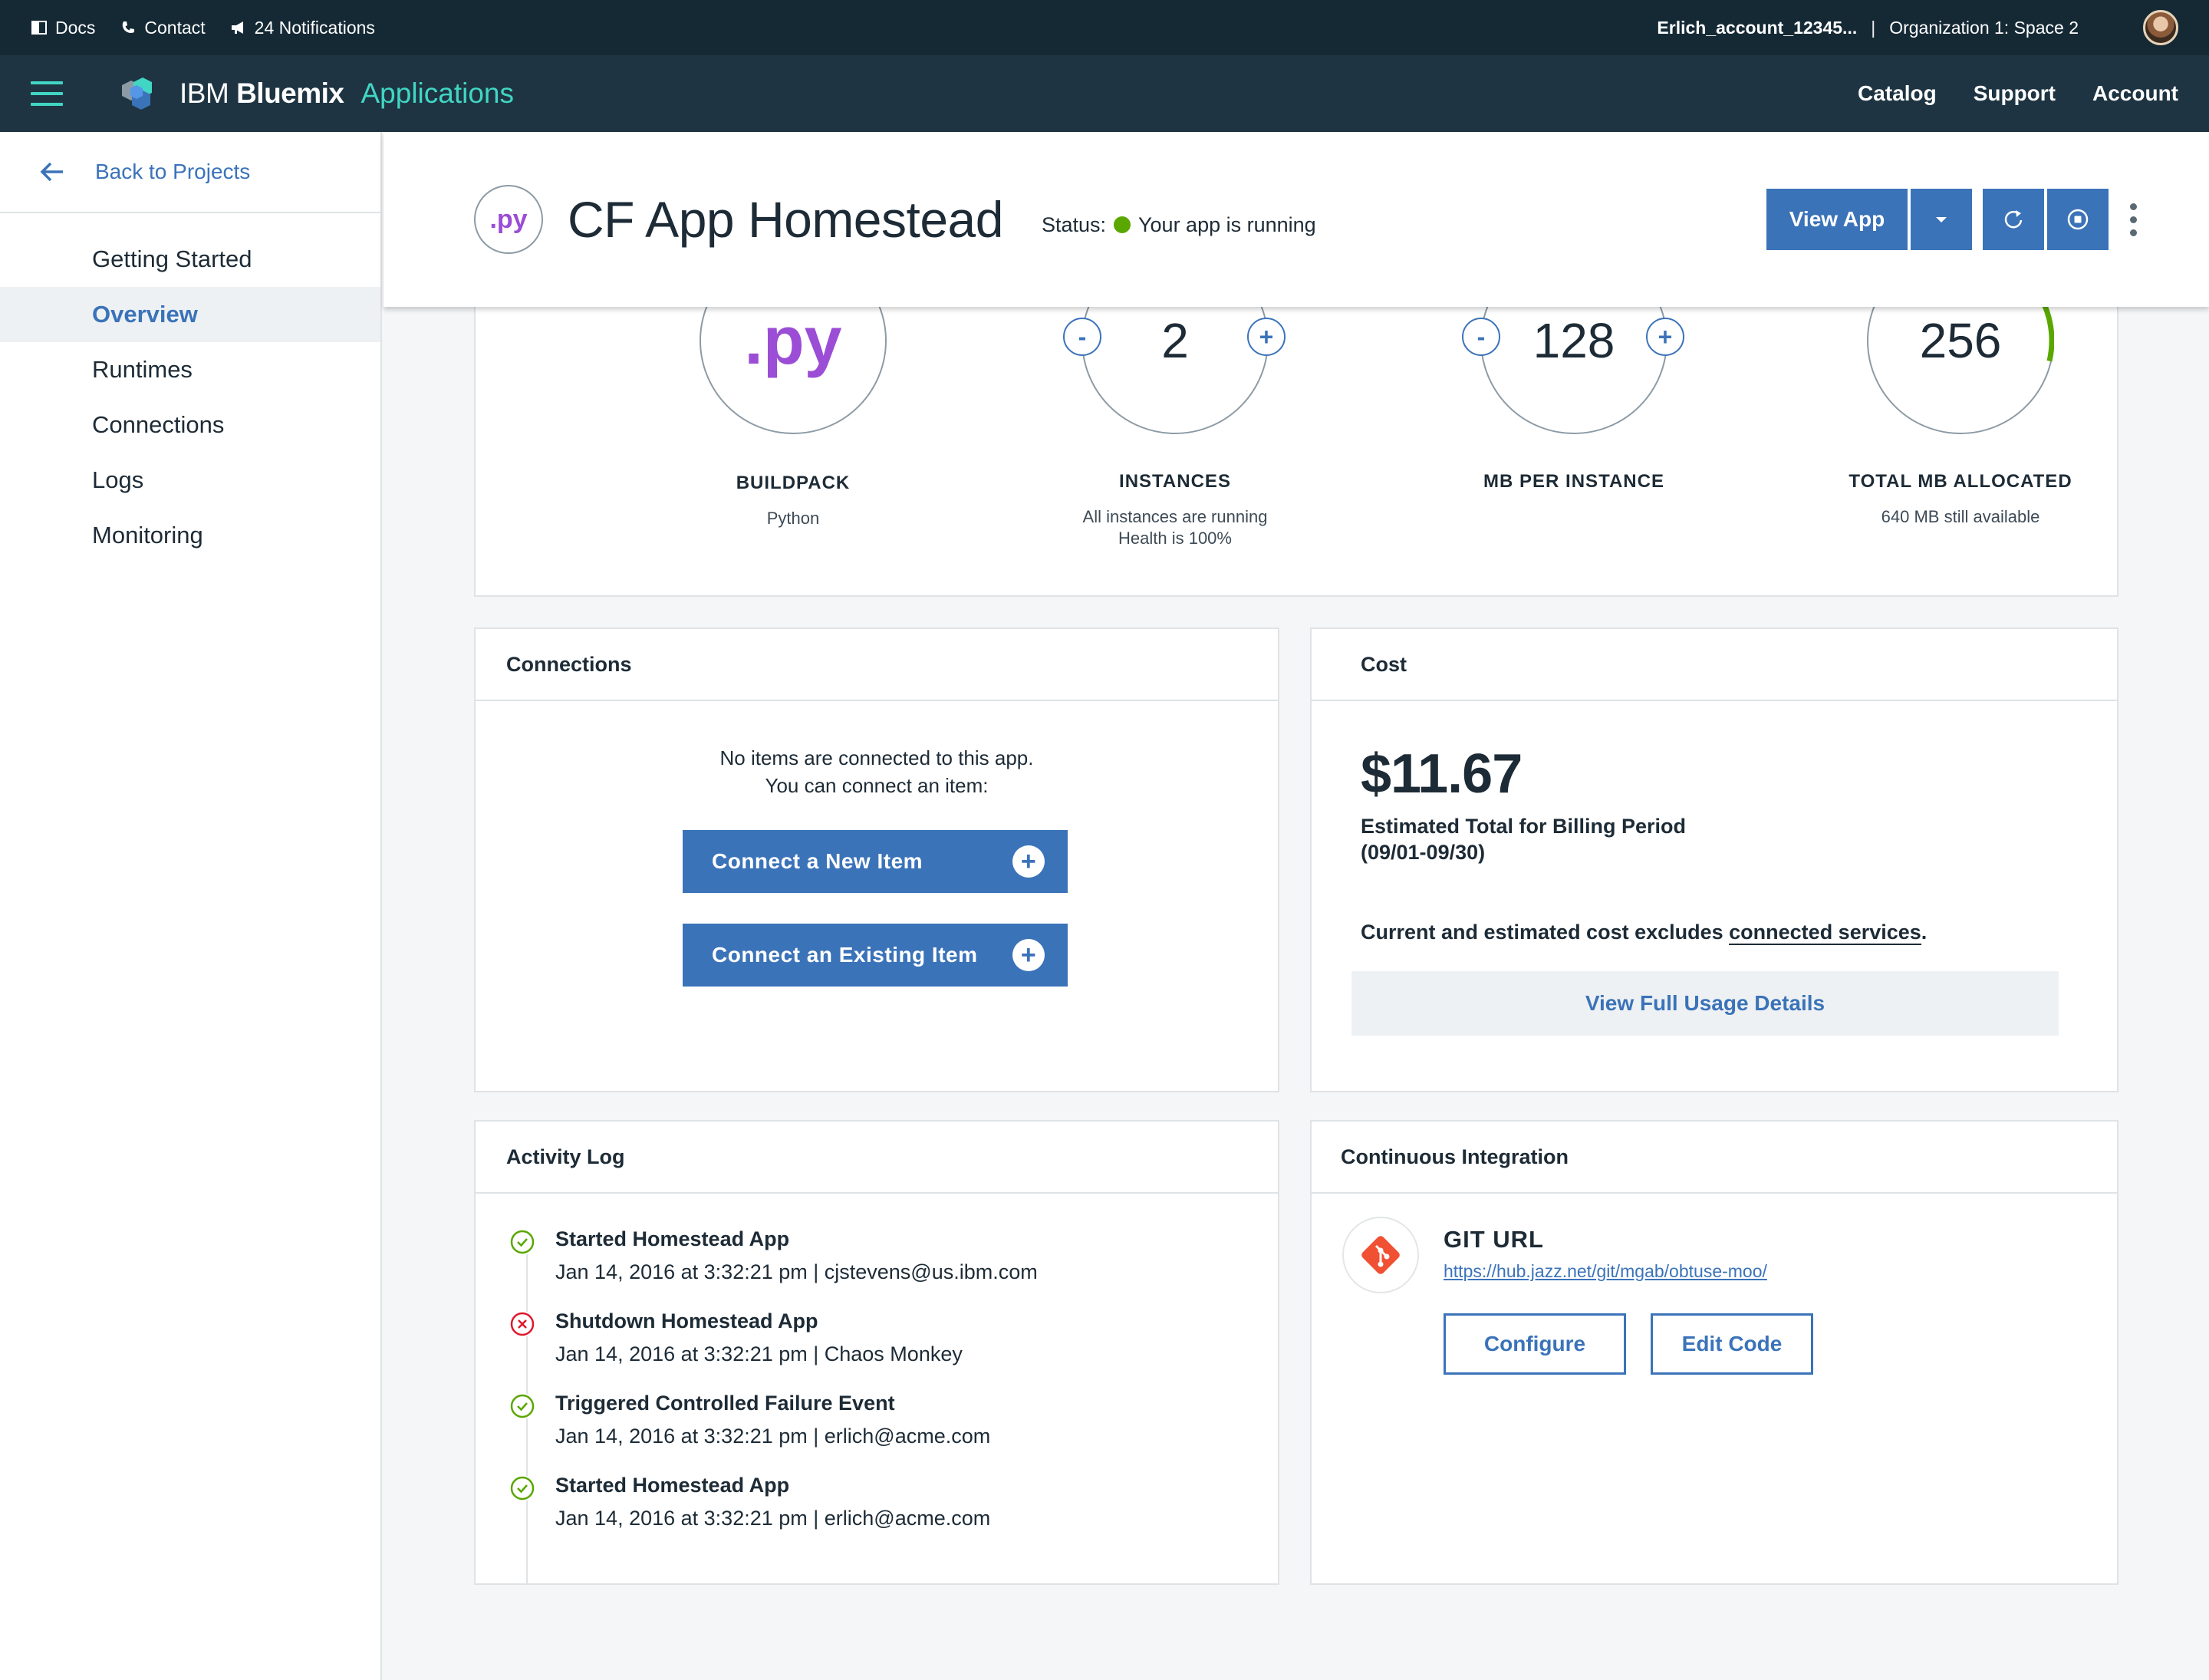 The height and width of the screenshot is (1680, 2209). What do you see at coordinates (1175, 516) in the screenshot?
I see `instances-running-text: All instances are running` at bounding box center [1175, 516].